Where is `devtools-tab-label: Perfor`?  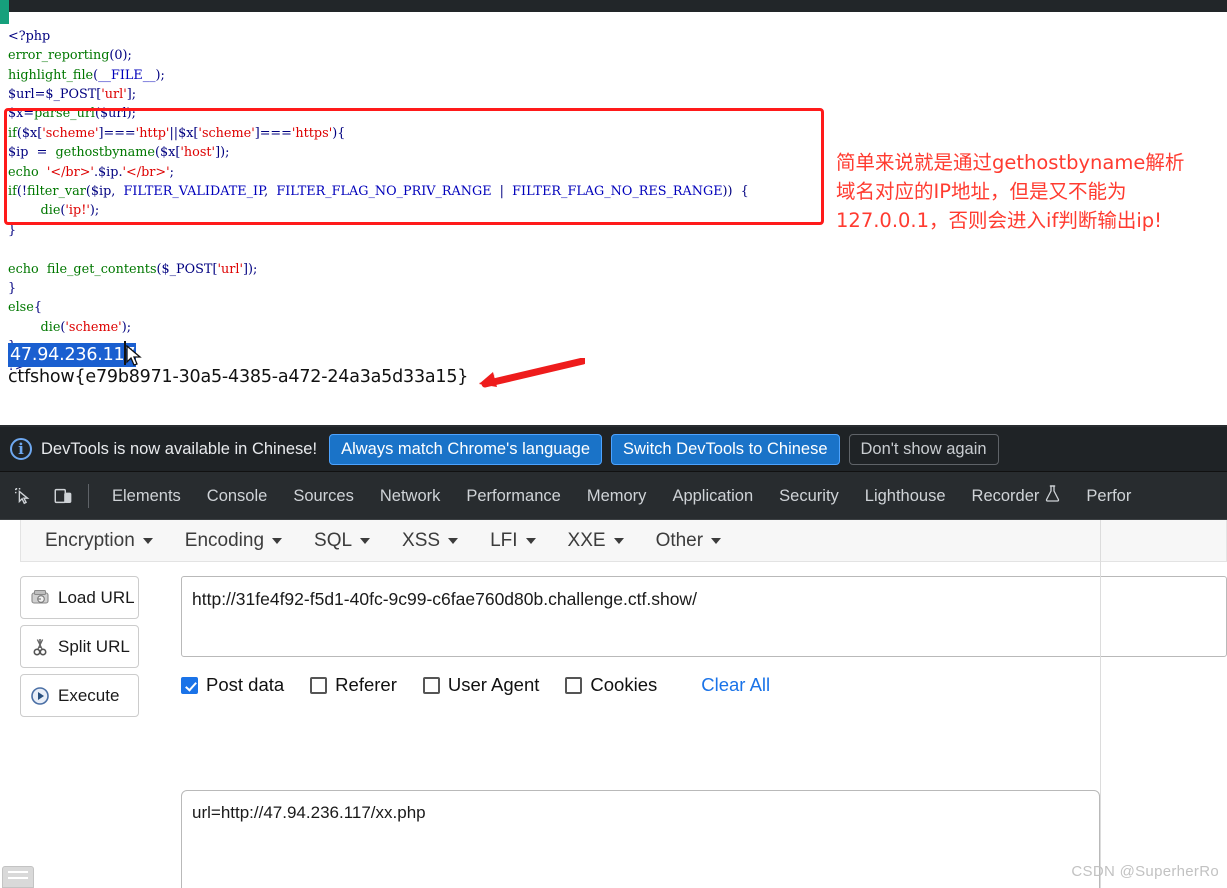
devtools-tab-label: Perfor is located at coordinates (1109, 495).